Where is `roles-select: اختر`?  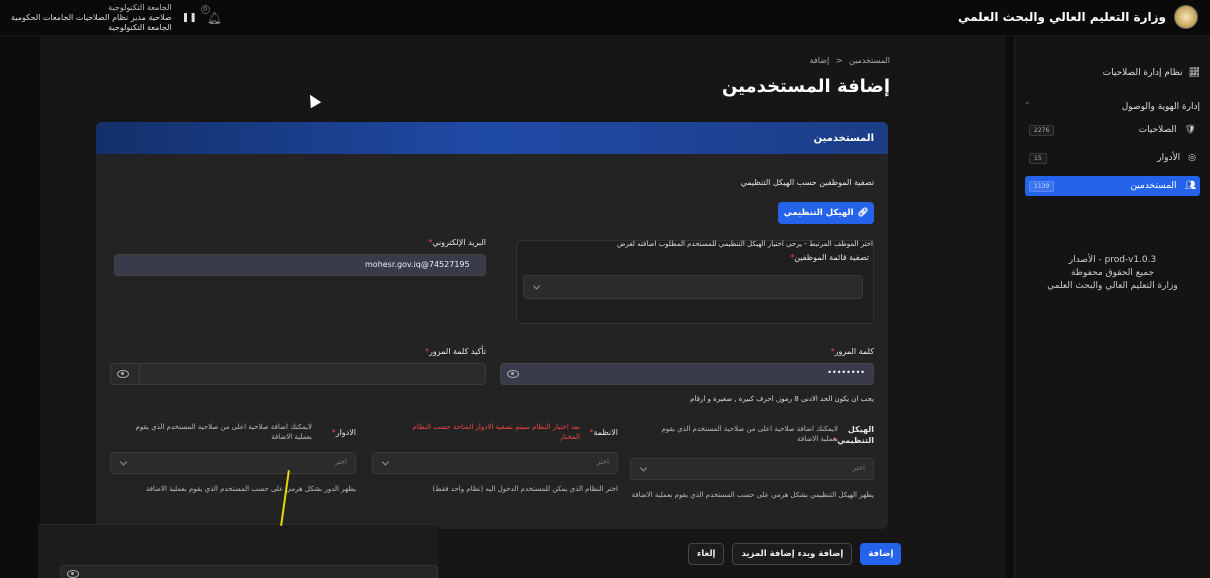 roles-select: اختر is located at coordinates (233, 463).